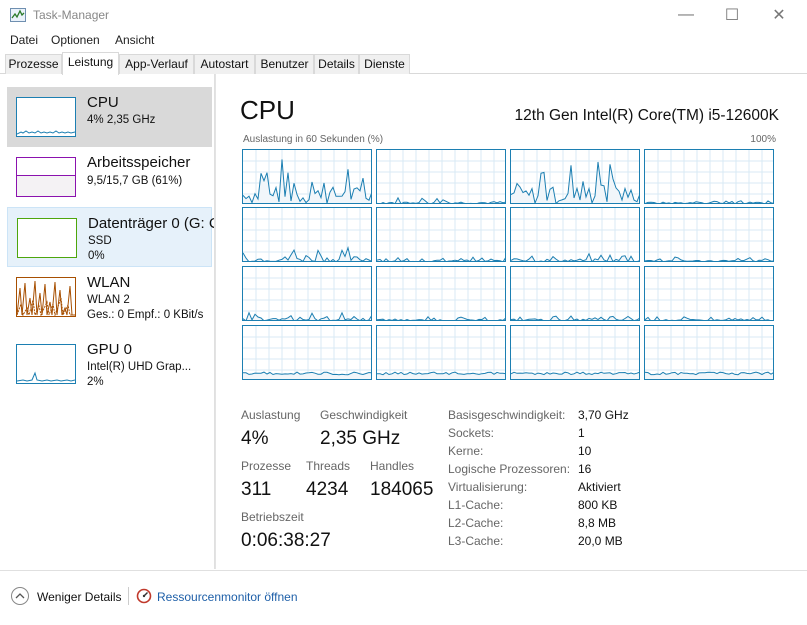  What do you see at coordinates (108, 300) in the screenshot?
I see `sidebar-item-detail: WLAN 2` at bounding box center [108, 300].